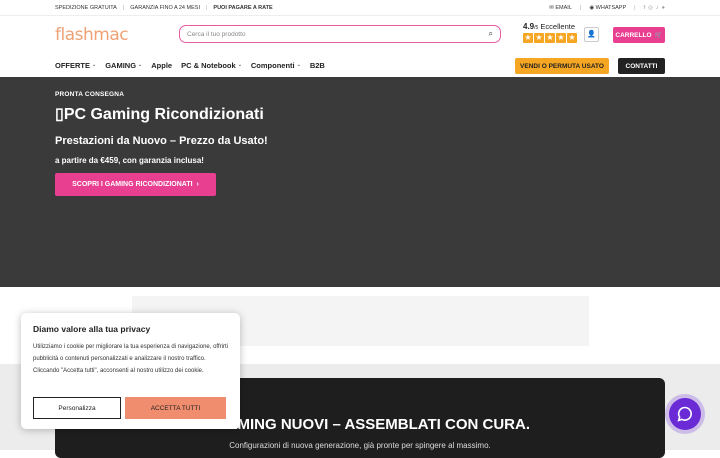  I want to click on shipping-info: SPEDIZIONE GRATUITA, so click(86, 7).